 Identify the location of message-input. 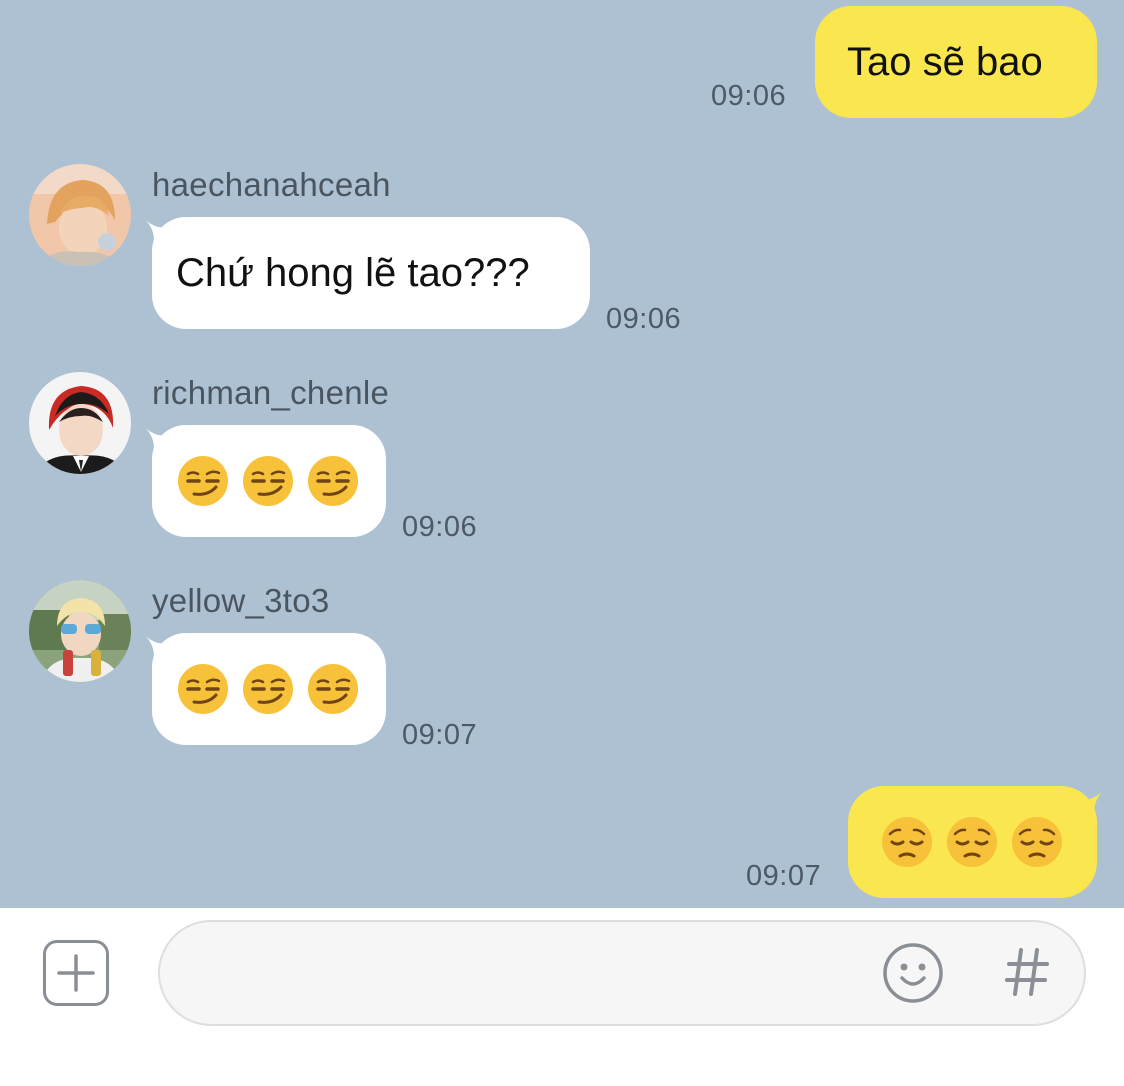
(622, 973).